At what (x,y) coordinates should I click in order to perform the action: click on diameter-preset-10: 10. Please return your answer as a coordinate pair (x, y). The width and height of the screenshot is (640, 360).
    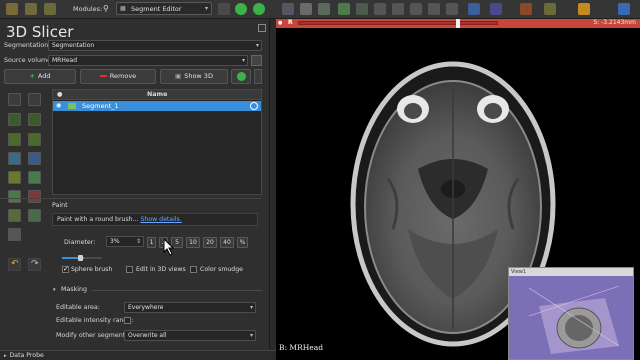
    Looking at the image, I should click on (193, 242).